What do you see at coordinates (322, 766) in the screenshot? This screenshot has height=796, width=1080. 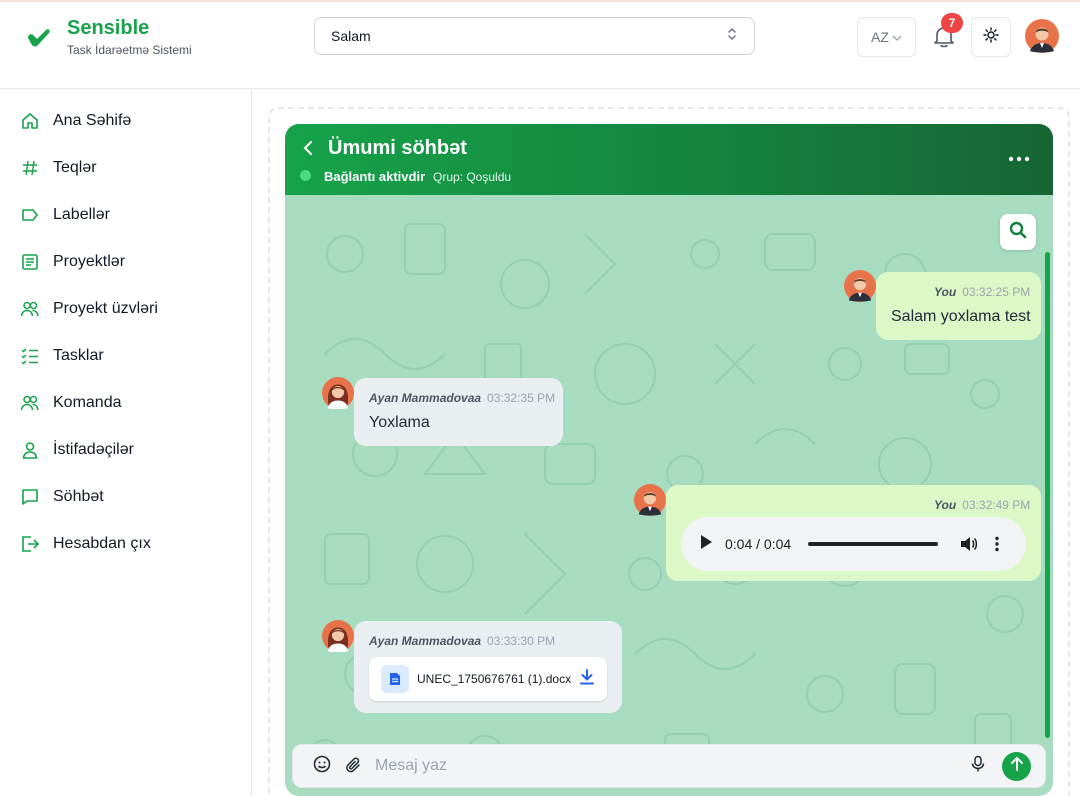 I see `emoji-icon` at bounding box center [322, 766].